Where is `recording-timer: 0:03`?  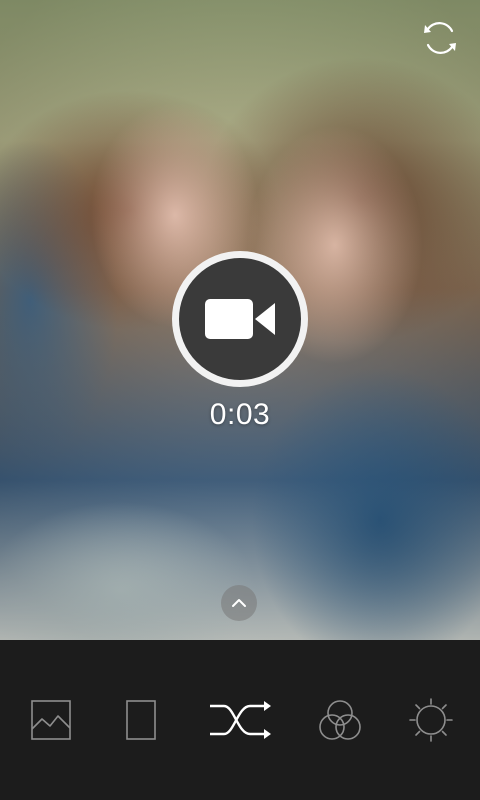 recording-timer: 0:03 is located at coordinates (240, 414).